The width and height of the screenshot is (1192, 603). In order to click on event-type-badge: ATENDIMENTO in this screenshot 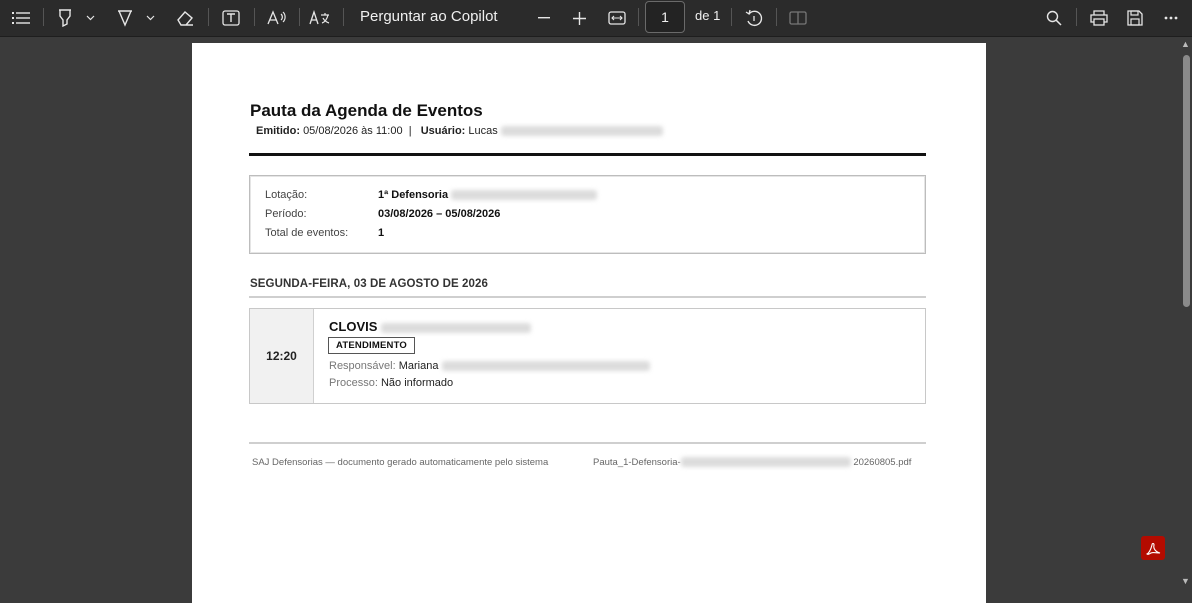, I will do `click(371, 345)`.